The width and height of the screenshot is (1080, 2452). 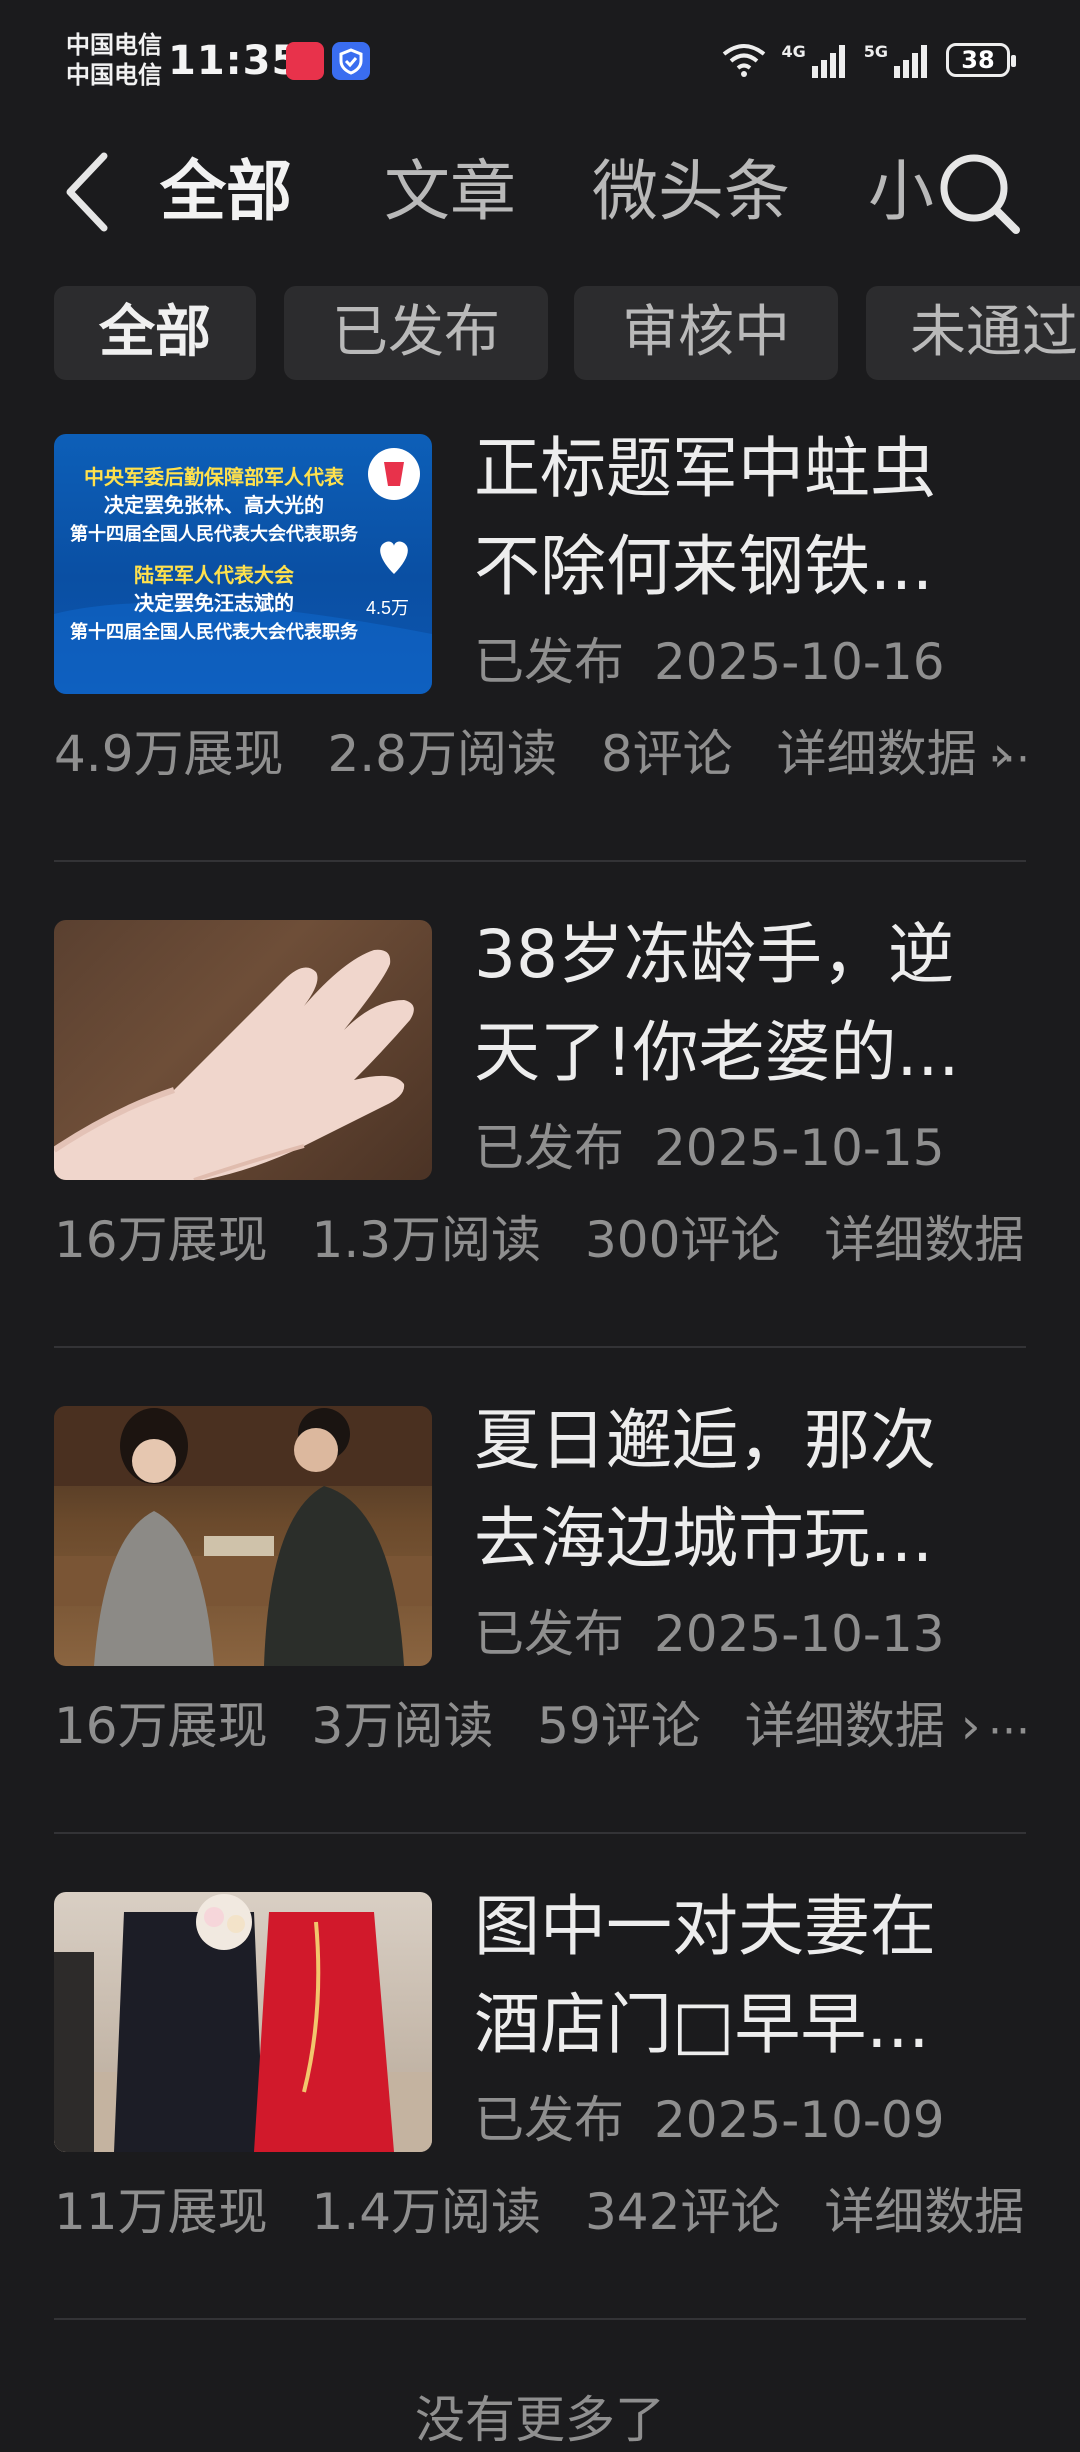 I want to click on publish-date: 2025-10-16, so click(x=799, y=662).